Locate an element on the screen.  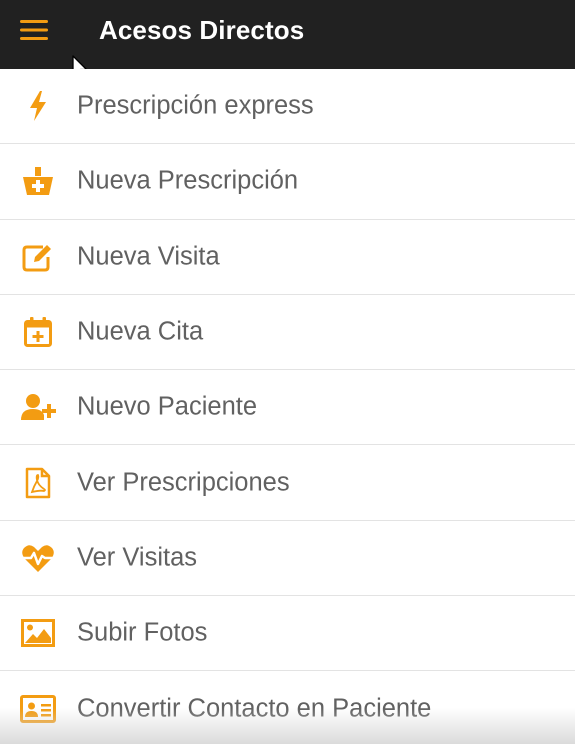
shortcut-label: Ver Visitas is located at coordinates (137, 557).